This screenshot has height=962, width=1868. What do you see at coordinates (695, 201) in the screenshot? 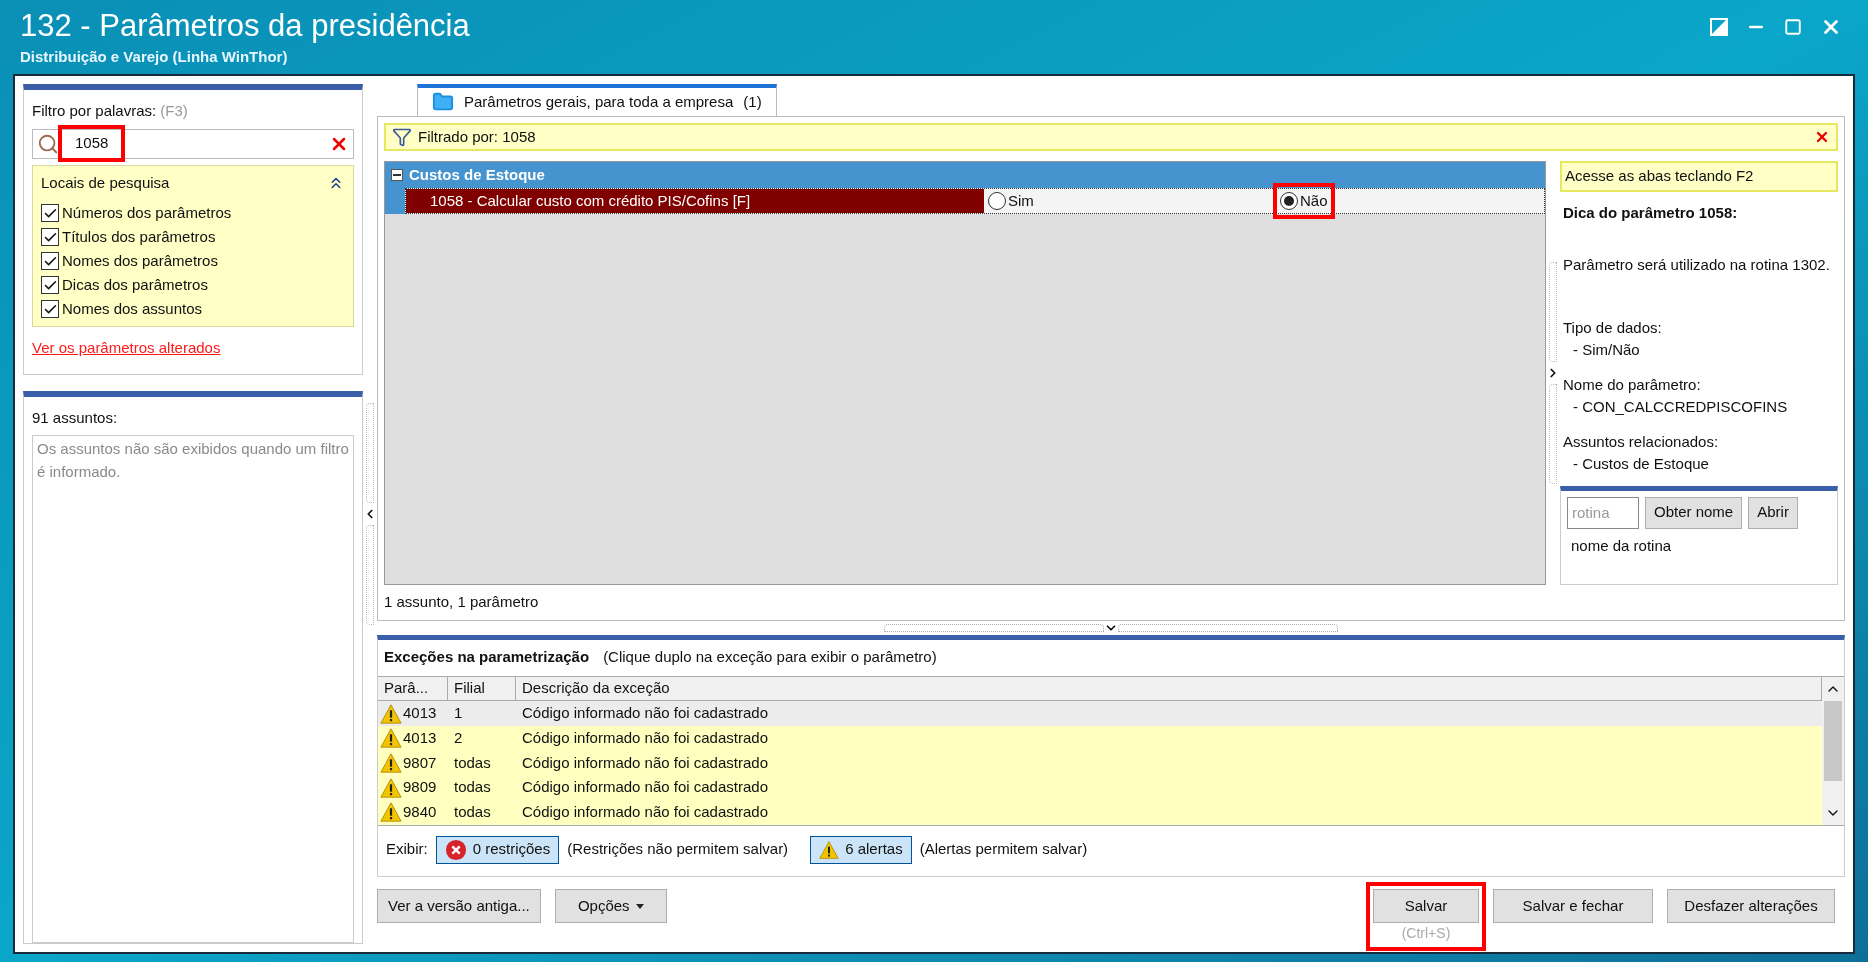
I see `parameter-label: 1058 - Calcular custo com crédito PIS/Cofins [F]` at bounding box center [695, 201].